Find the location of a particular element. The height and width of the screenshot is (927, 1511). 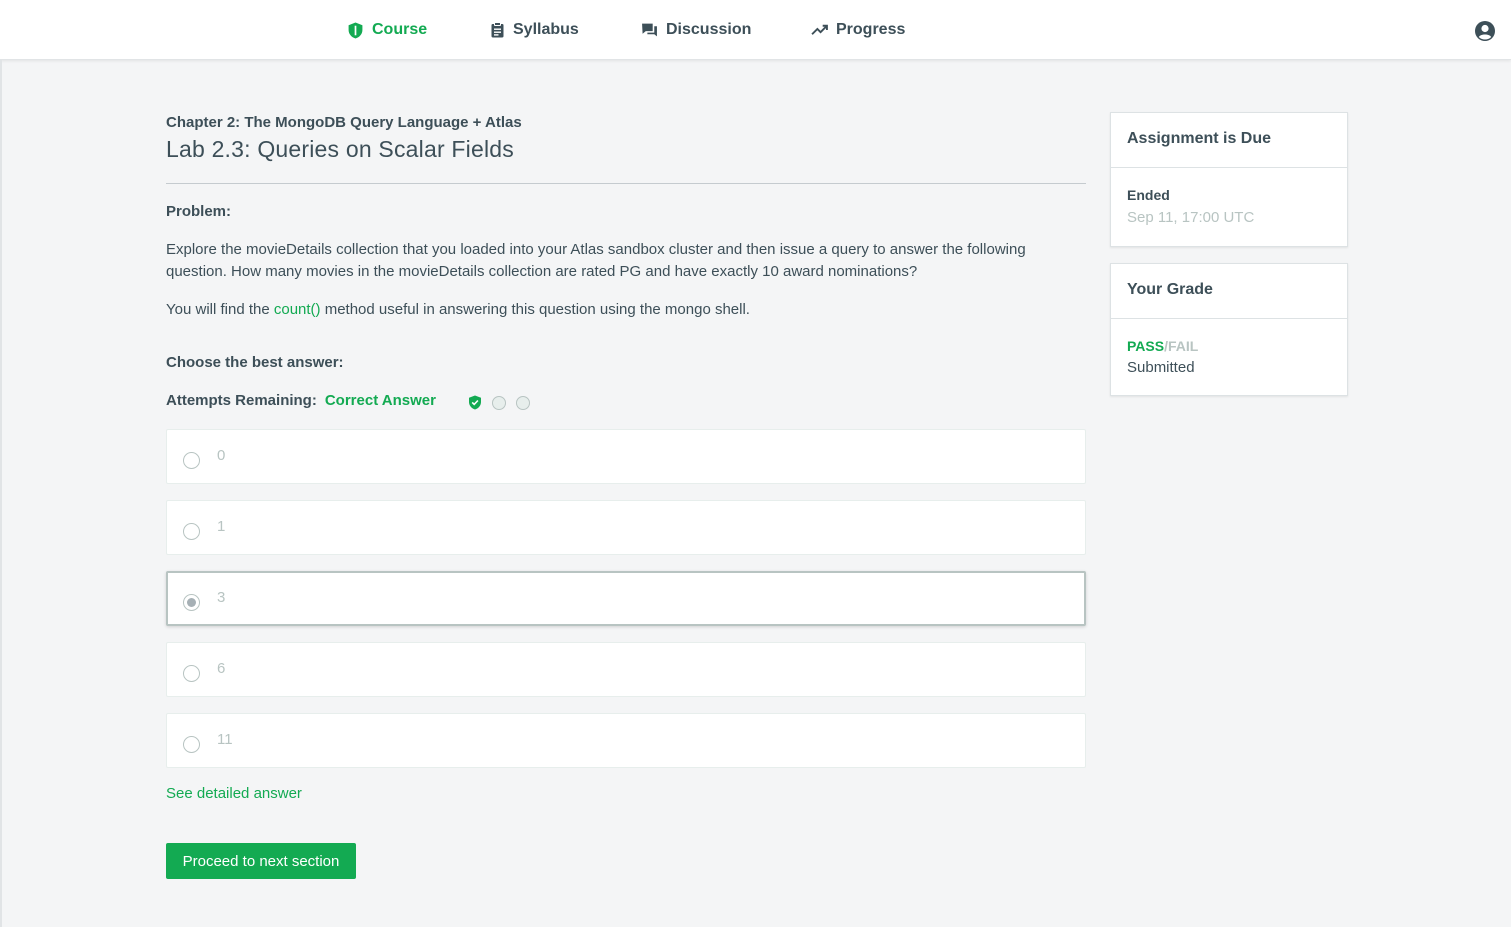

shield-icon is located at coordinates (355, 30).